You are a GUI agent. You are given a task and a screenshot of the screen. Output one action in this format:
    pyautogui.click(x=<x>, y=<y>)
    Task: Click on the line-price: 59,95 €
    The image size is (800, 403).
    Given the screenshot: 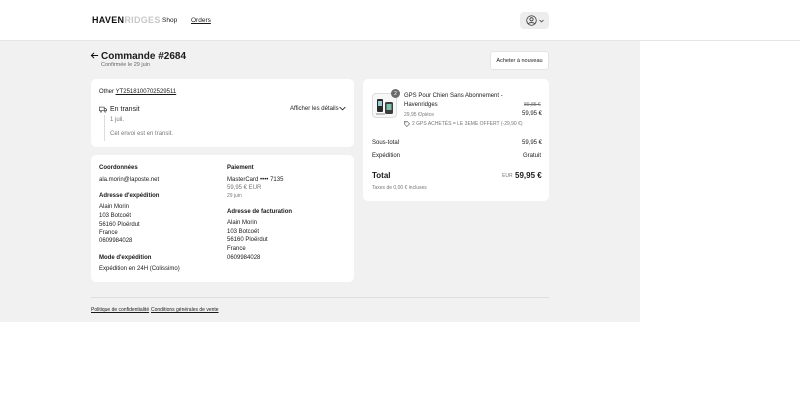 What is the action you would take?
    pyautogui.click(x=532, y=114)
    